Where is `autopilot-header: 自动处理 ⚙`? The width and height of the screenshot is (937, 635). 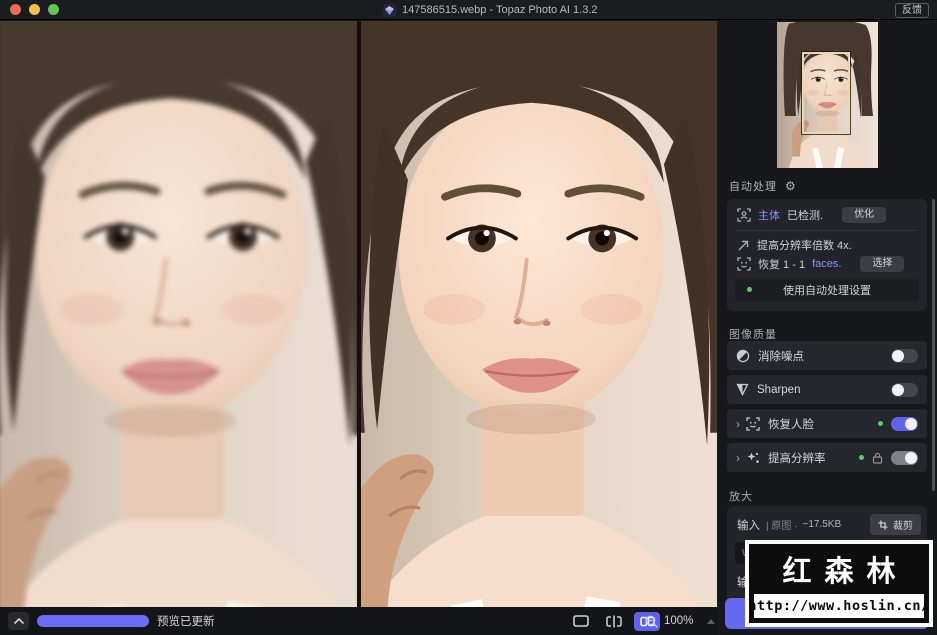
autopilot-header: 自动处理 ⚙ is located at coordinates (763, 186).